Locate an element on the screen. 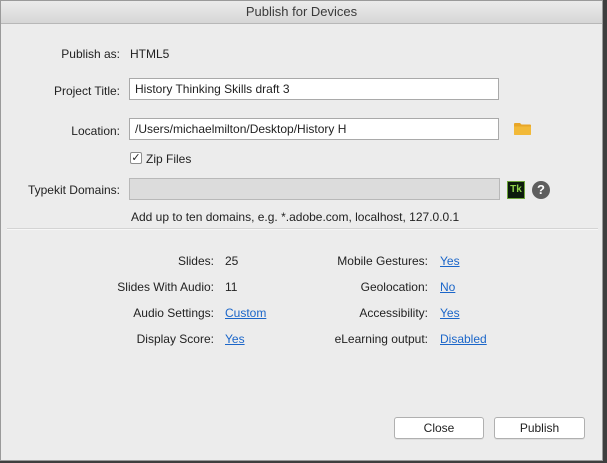  close-button: Close is located at coordinates (439, 428).